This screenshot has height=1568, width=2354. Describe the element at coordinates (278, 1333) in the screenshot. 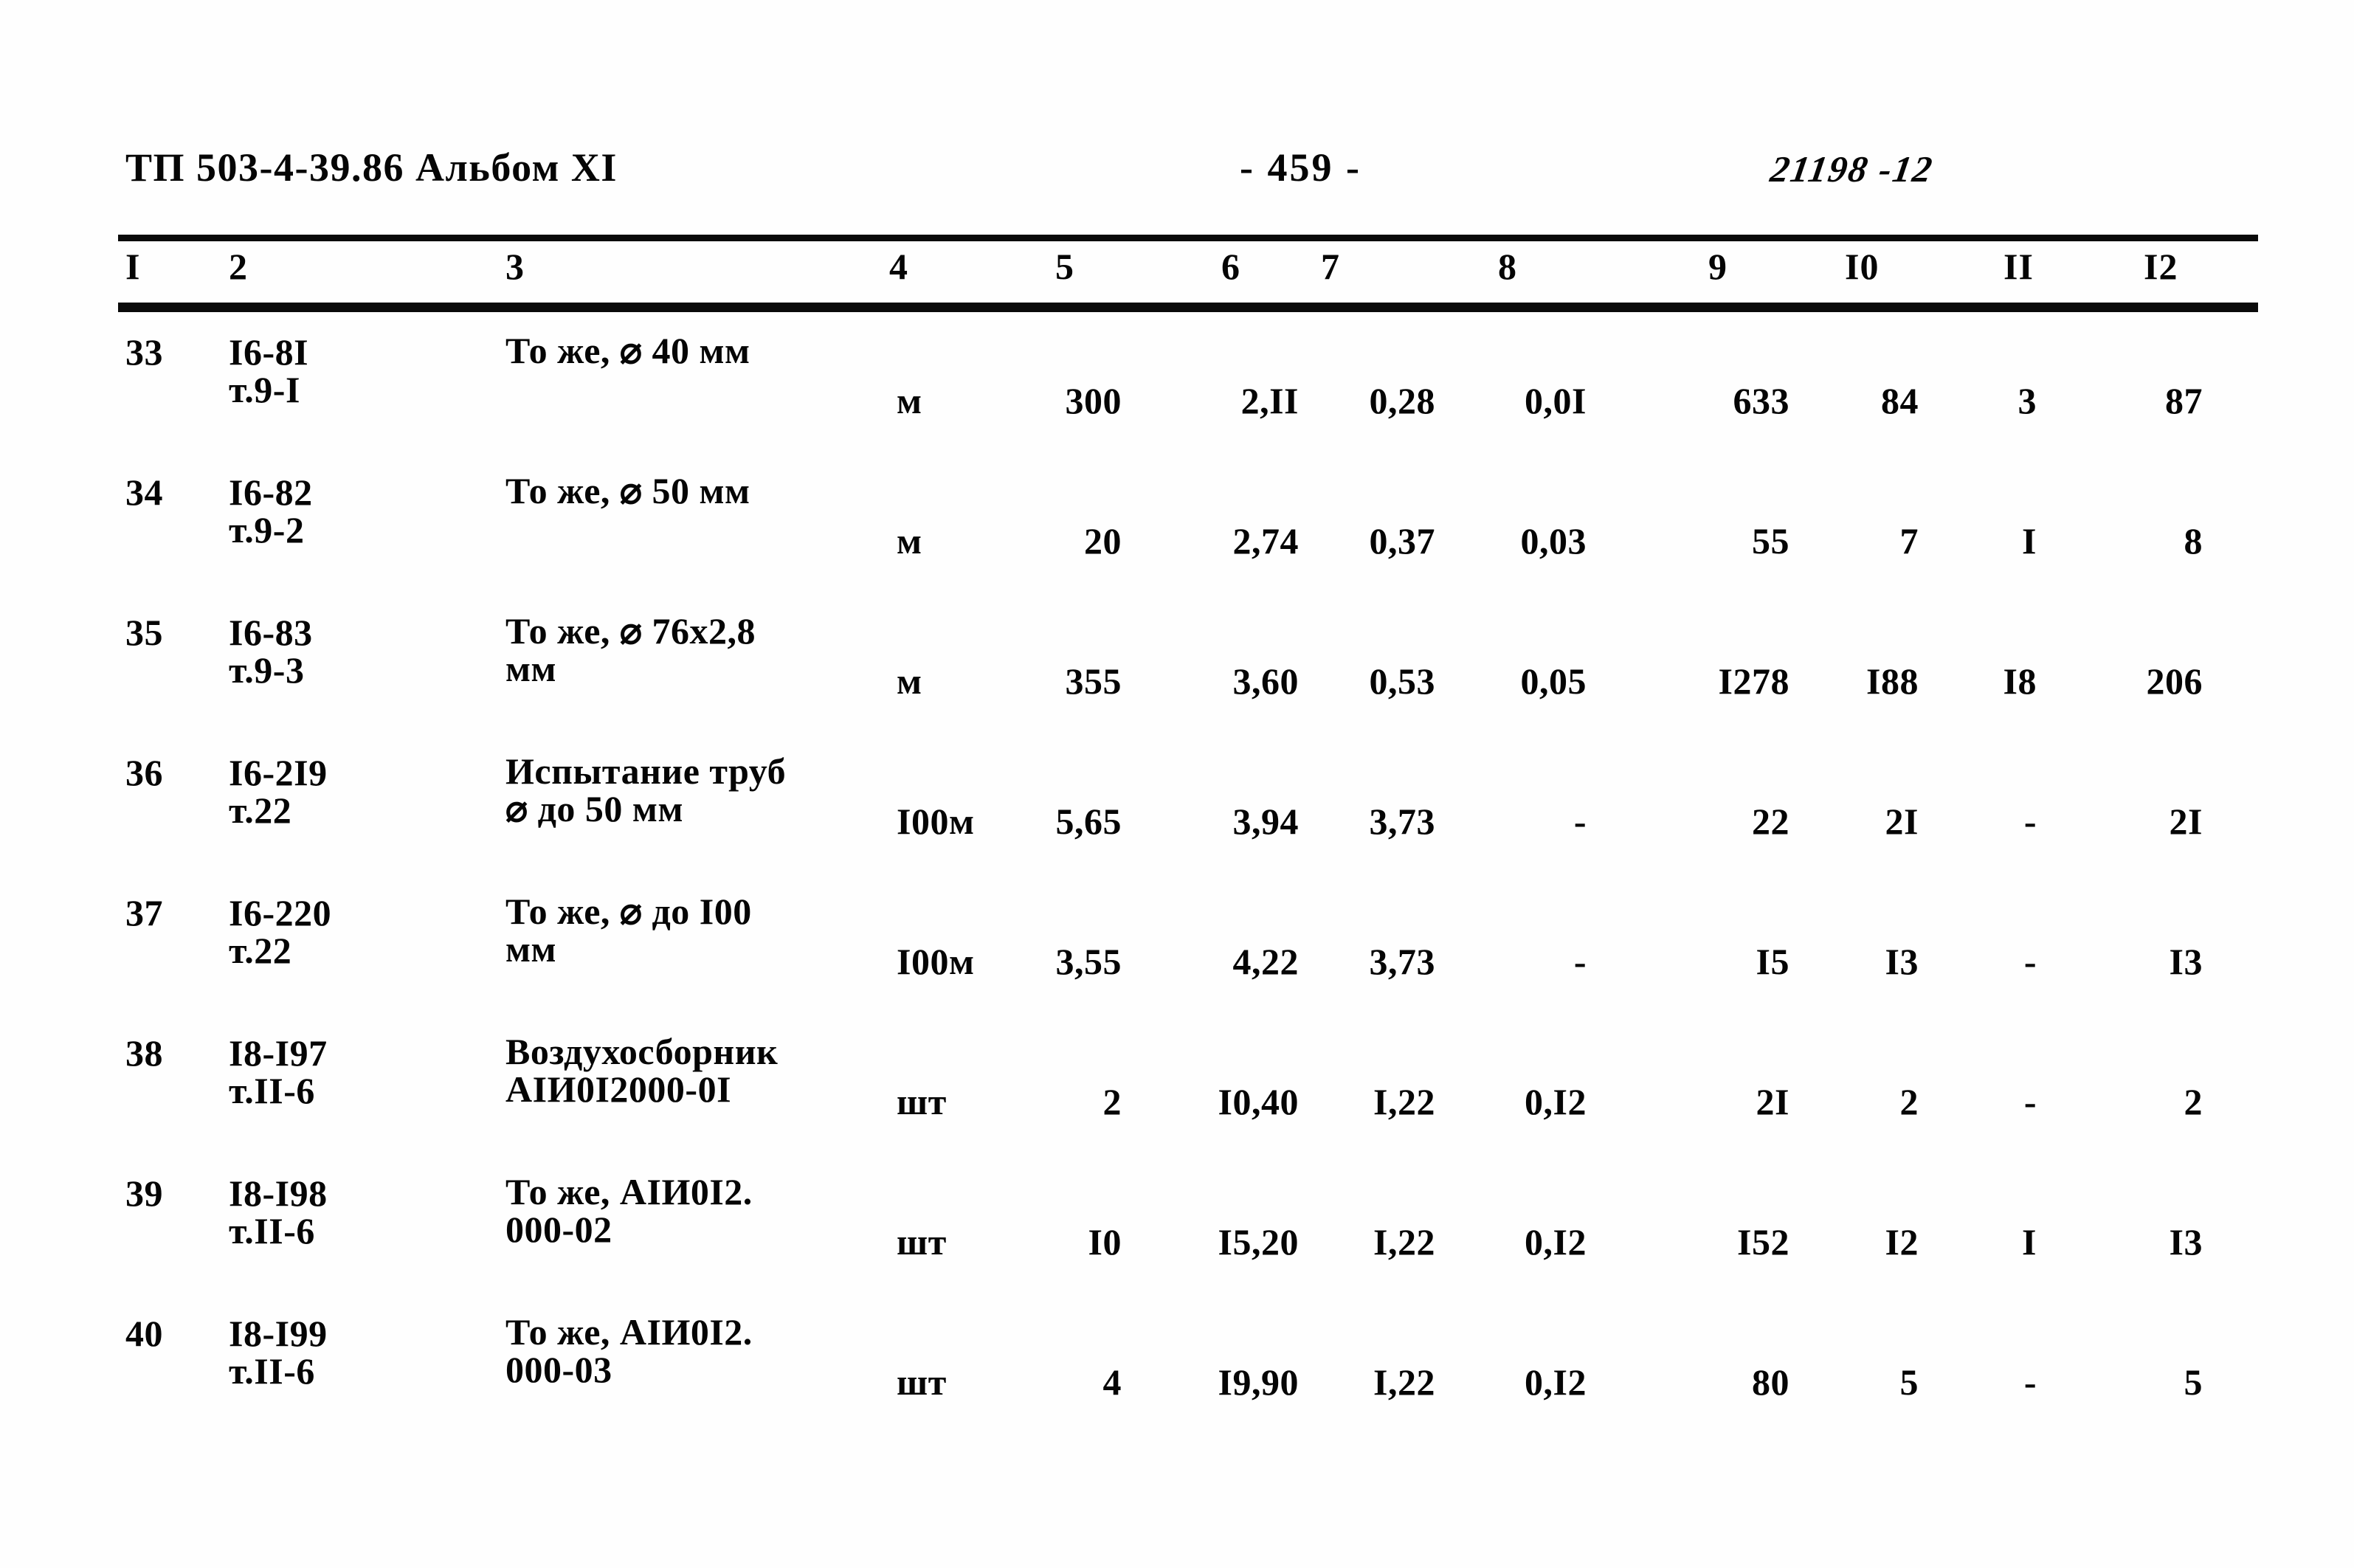

I see `row-code-line1: I8-I99` at that location.